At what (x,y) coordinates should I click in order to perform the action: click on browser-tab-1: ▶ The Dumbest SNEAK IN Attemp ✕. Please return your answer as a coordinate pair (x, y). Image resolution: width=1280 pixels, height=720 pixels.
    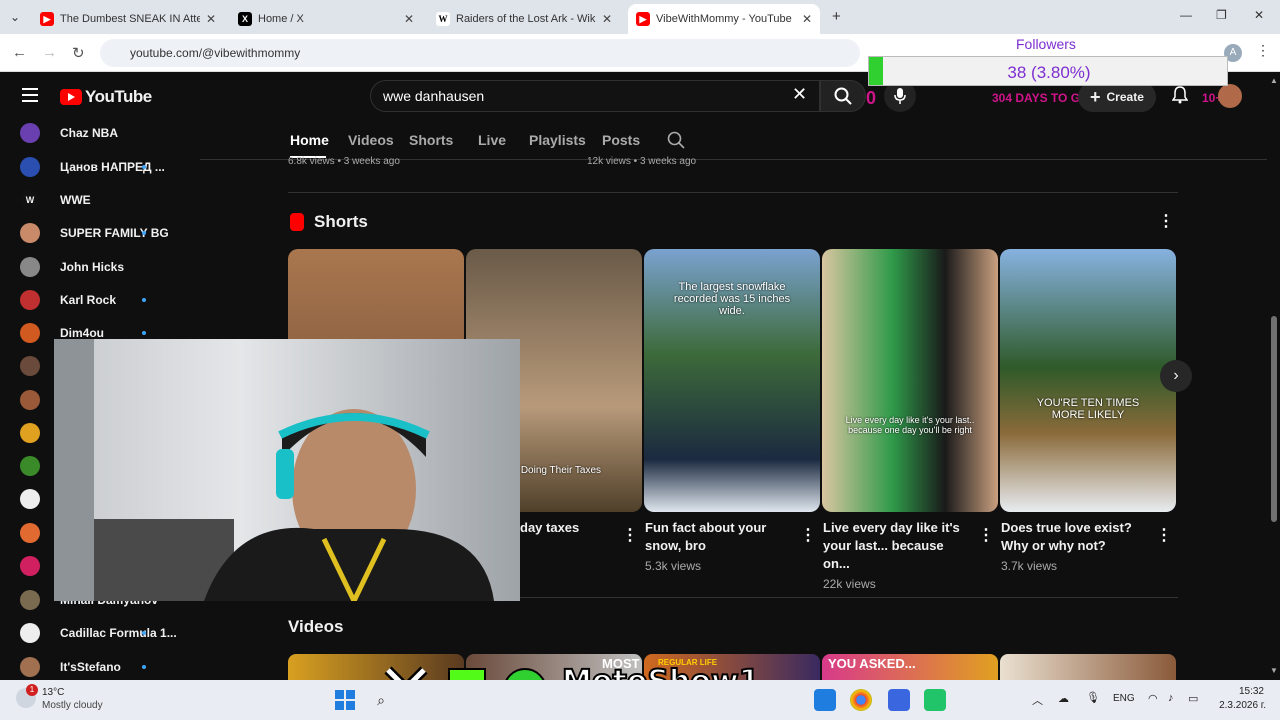
    Looking at the image, I should click on (128, 19).